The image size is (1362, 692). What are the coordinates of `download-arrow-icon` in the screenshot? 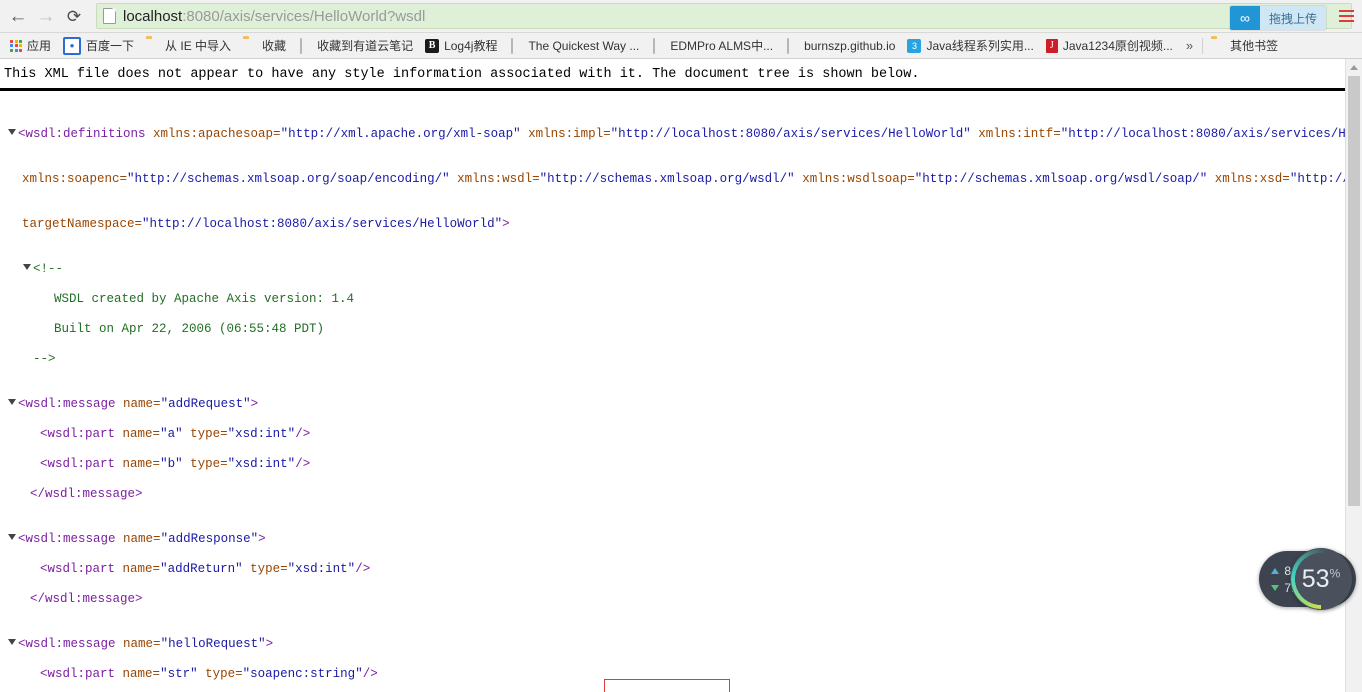 It's located at (1275, 587).